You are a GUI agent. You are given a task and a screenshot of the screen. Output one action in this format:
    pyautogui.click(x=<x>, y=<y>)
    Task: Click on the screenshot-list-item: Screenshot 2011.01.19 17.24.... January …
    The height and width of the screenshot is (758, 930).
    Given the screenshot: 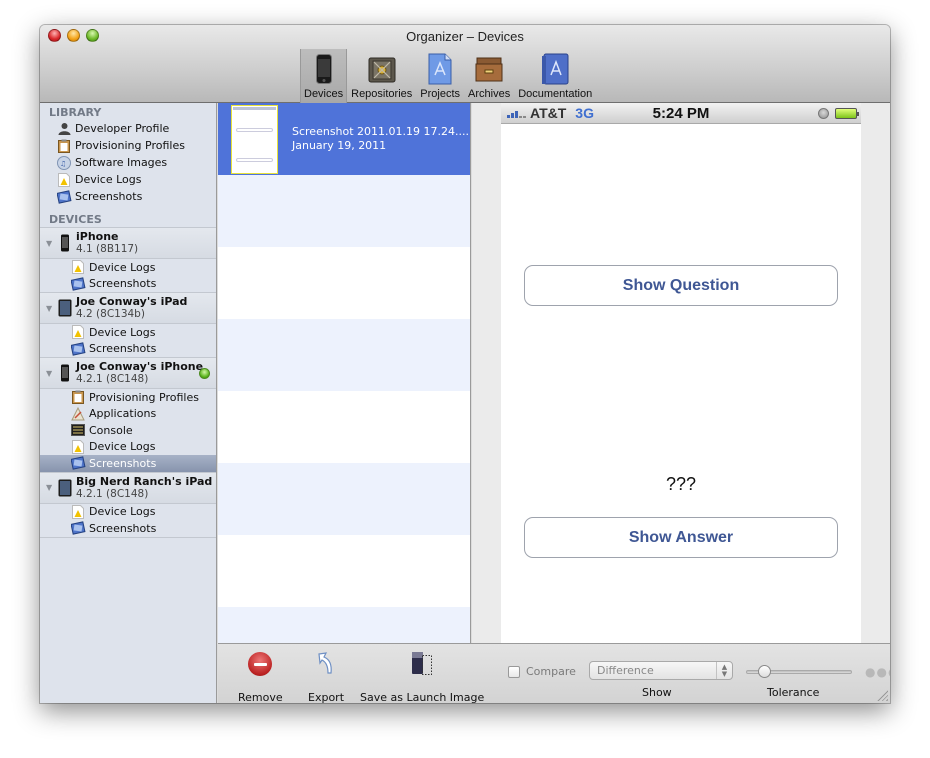 What is the action you would take?
    pyautogui.click(x=344, y=139)
    